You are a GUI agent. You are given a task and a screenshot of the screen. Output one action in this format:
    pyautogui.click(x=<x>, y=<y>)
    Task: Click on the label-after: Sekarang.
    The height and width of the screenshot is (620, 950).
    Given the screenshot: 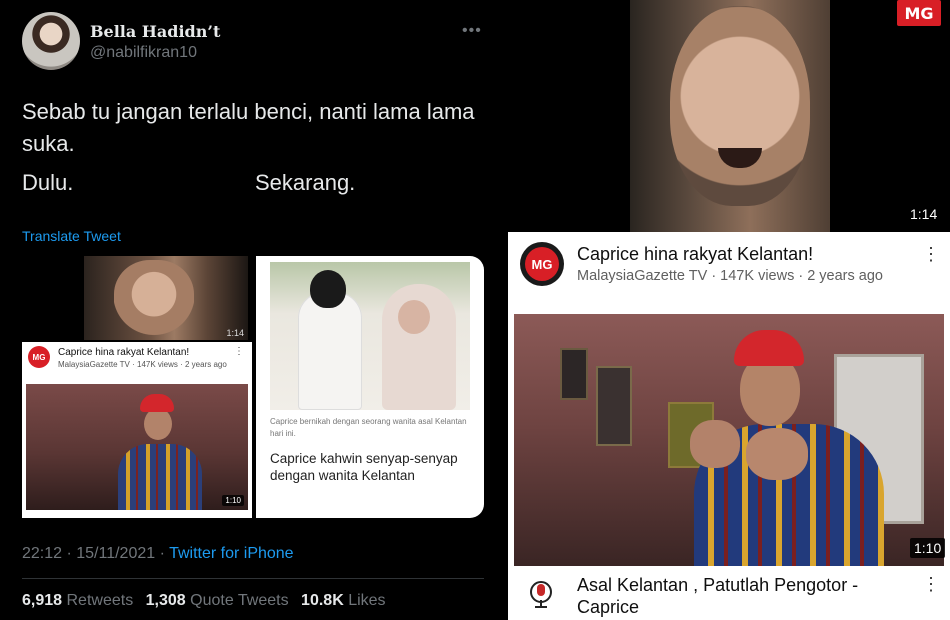 What is the action you would take?
    pyautogui.click(x=305, y=182)
    